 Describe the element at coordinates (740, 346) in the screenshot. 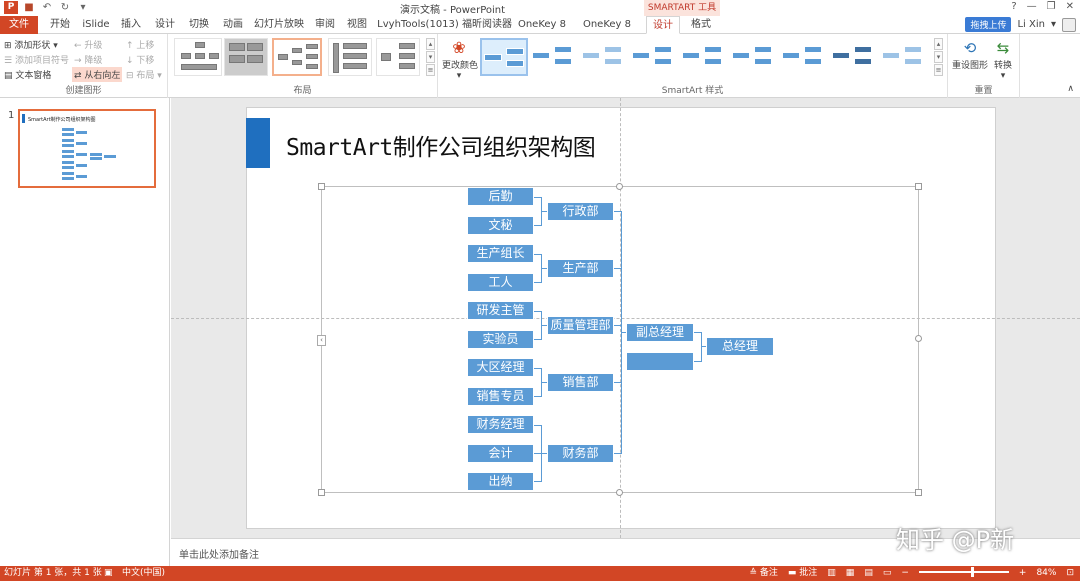

I see `org-node-zongjingli: 总经理` at that location.